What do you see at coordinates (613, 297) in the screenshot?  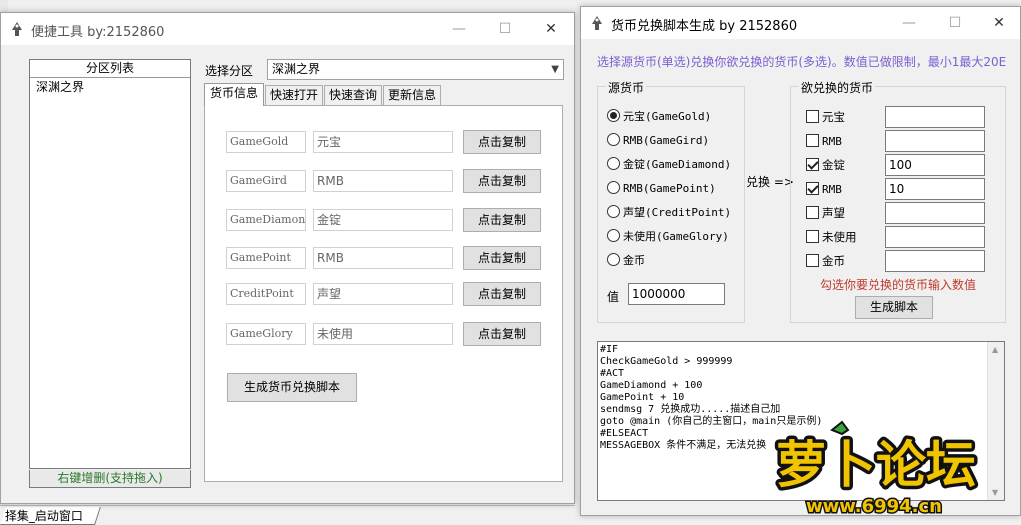 I see `value-label: 值` at bounding box center [613, 297].